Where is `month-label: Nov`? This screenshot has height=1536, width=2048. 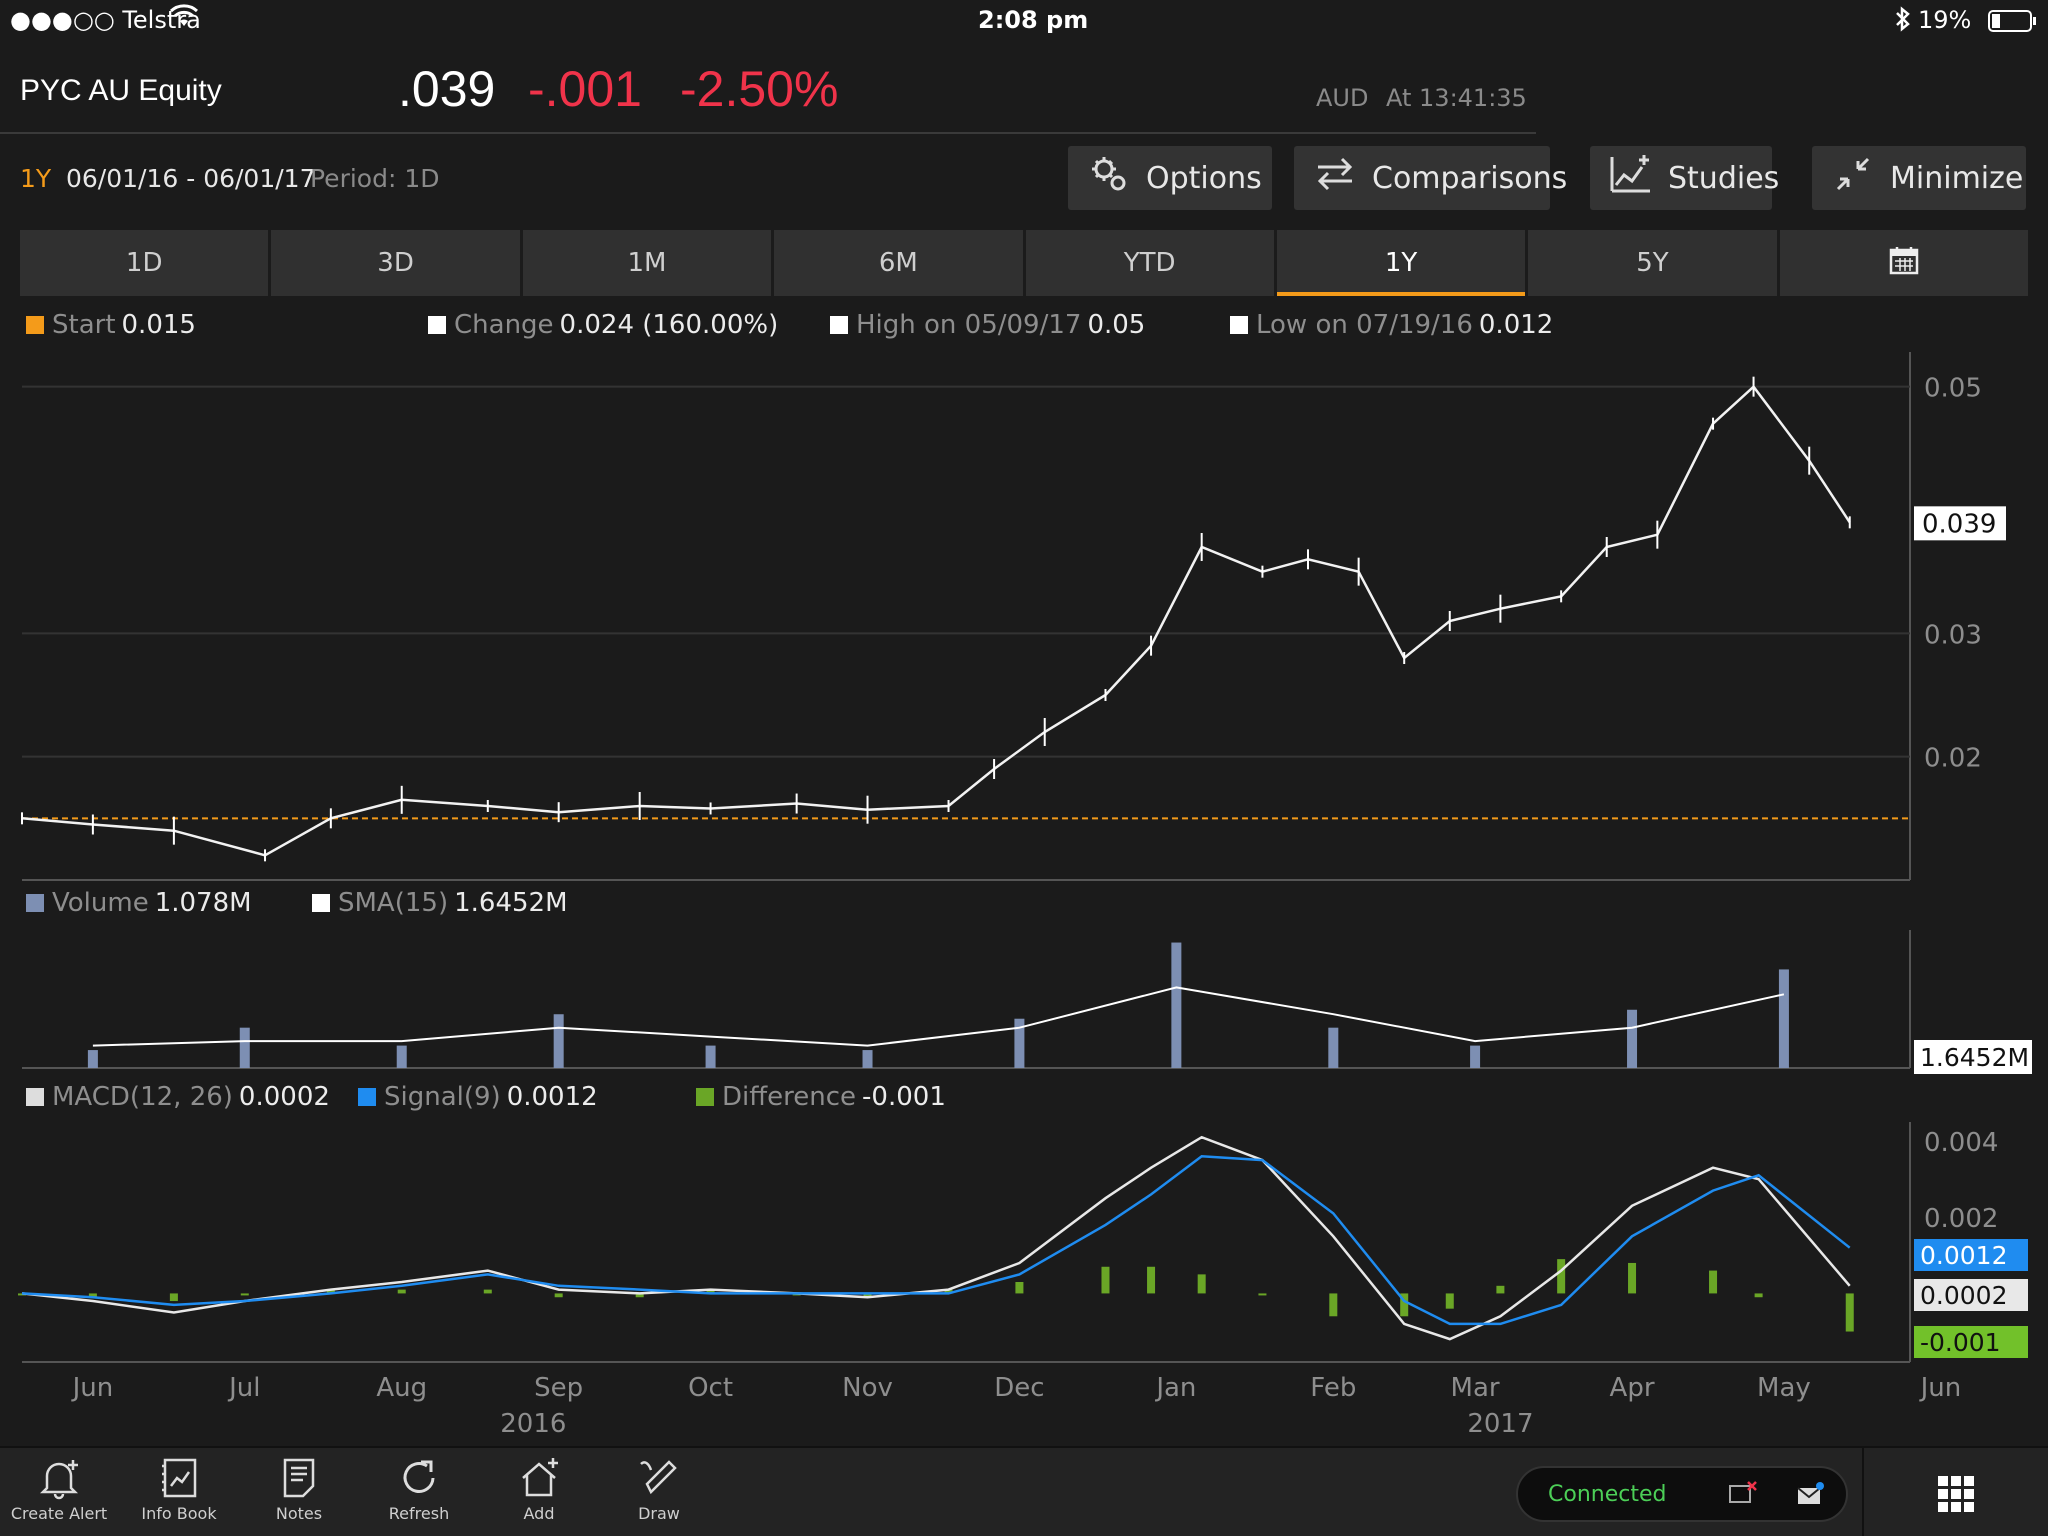
month-label: Nov is located at coordinates (867, 1388).